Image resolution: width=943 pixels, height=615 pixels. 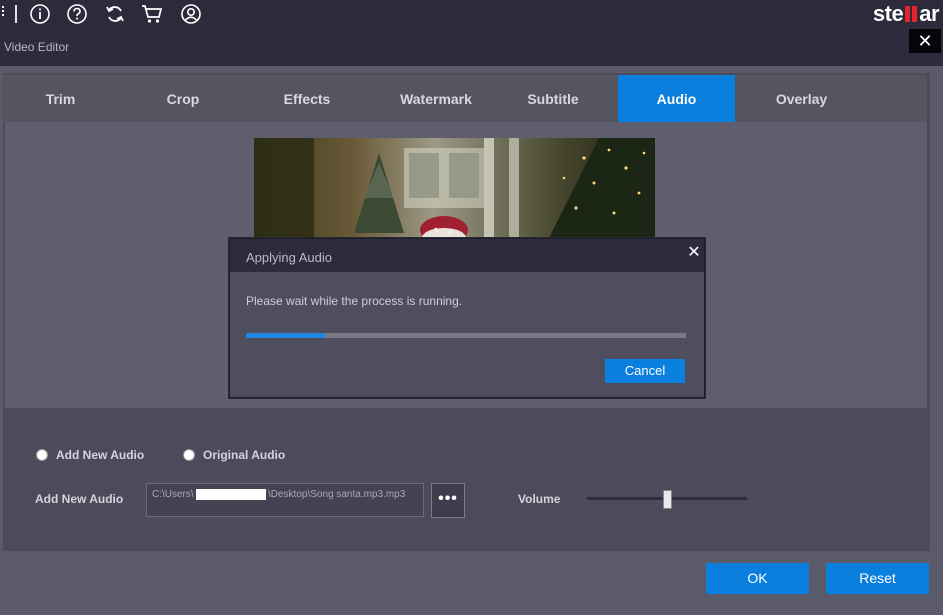 What do you see at coordinates (40, 14) in the screenshot?
I see `info-icon` at bounding box center [40, 14].